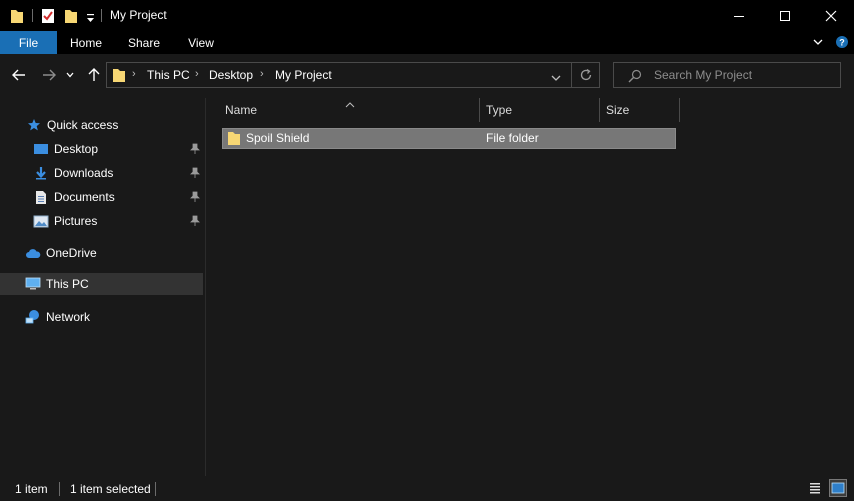 This screenshot has height=501, width=854. I want to click on address-history-icon, so click(556, 78).